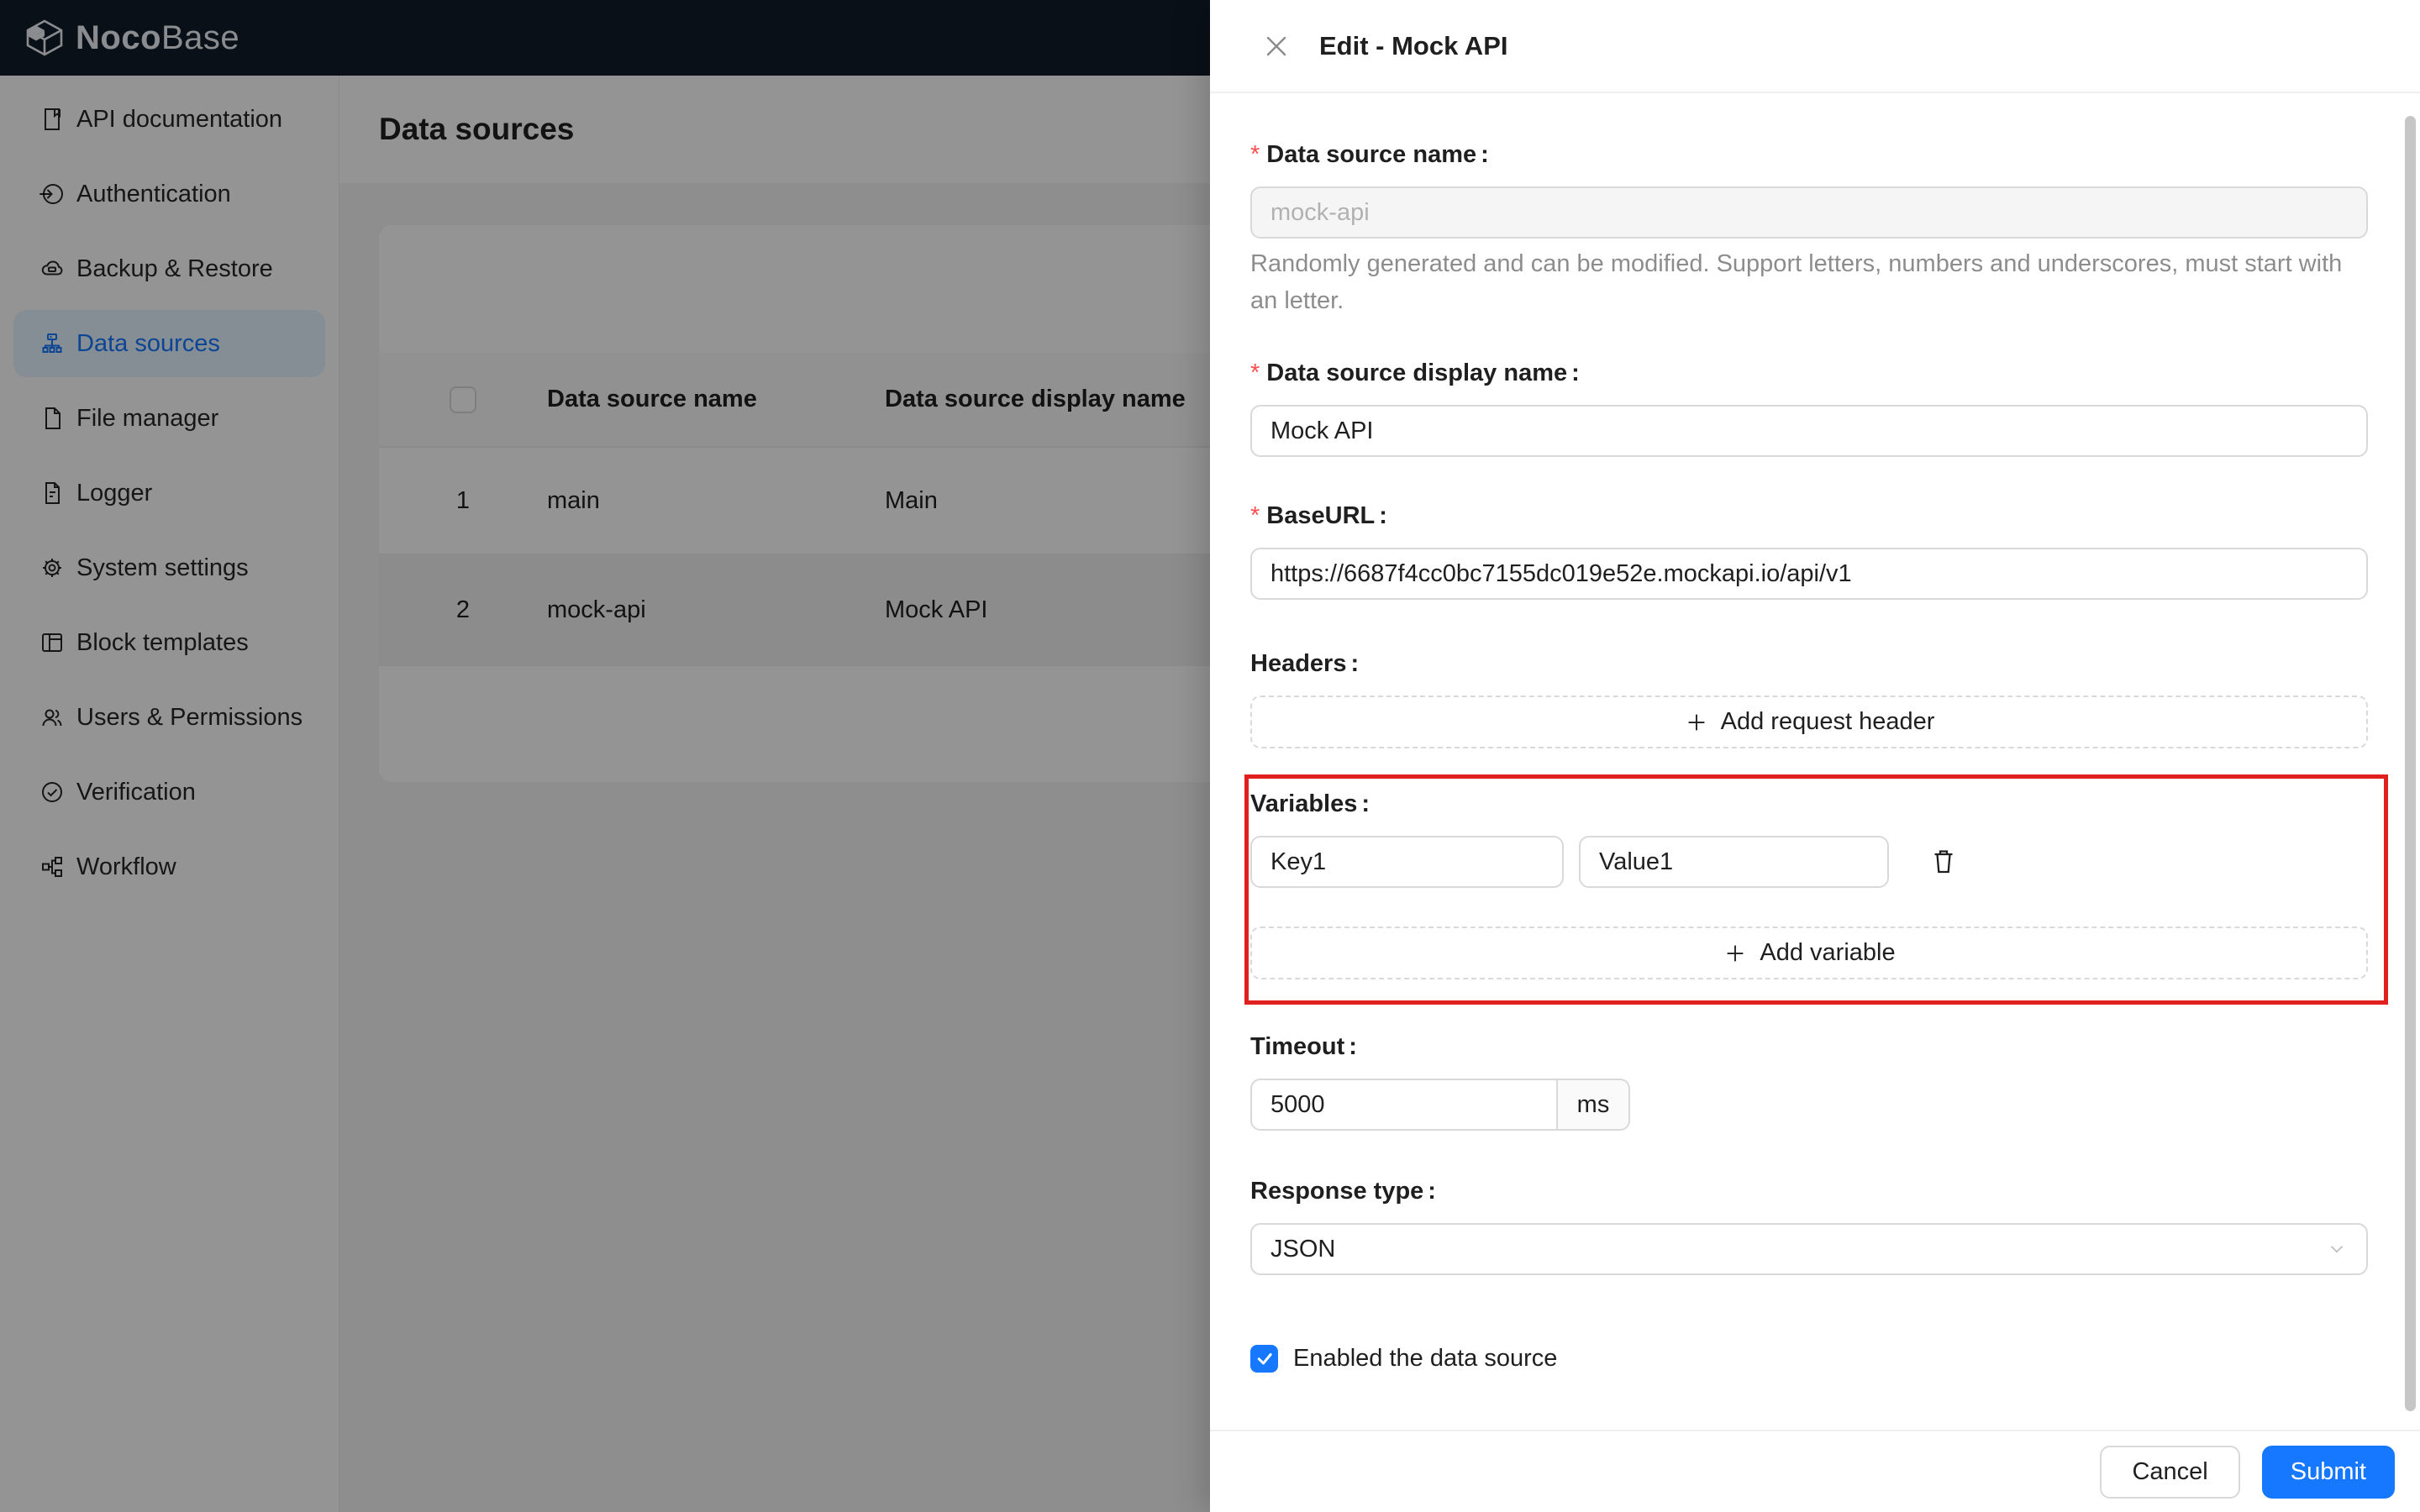 The height and width of the screenshot is (1512, 2420). I want to click on field-response-type: Response type: JSON, so click(1809, 1226).